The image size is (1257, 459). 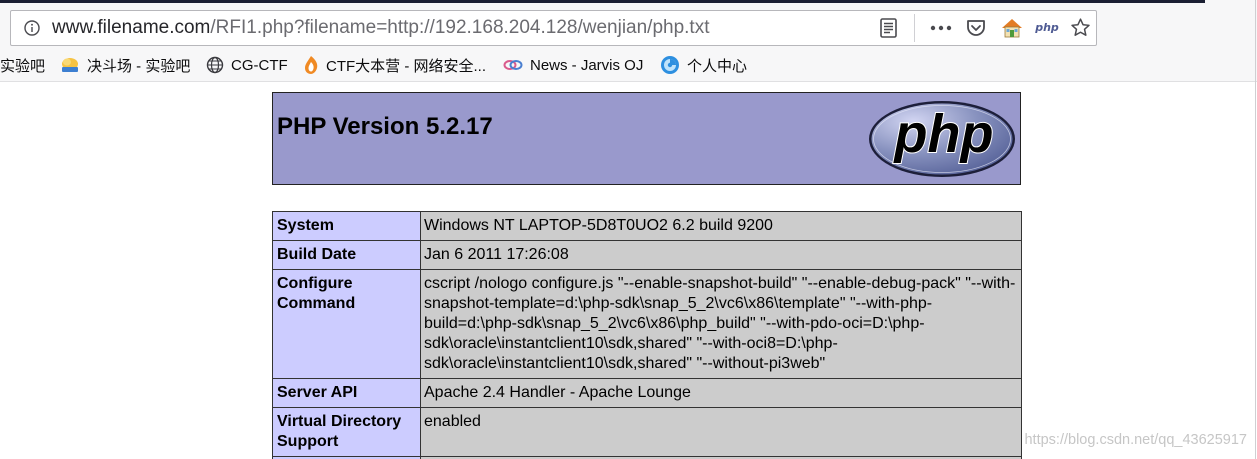 I want to click on bookmark-label: 实验吧, so click(x=23, y=66).